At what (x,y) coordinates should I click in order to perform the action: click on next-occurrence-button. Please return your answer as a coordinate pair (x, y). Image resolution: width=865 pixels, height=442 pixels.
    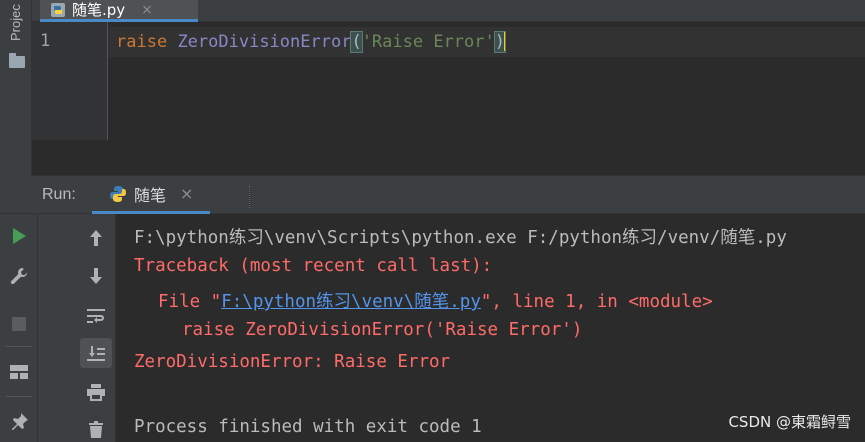
    Looking at the image, I should click on (96, 276).